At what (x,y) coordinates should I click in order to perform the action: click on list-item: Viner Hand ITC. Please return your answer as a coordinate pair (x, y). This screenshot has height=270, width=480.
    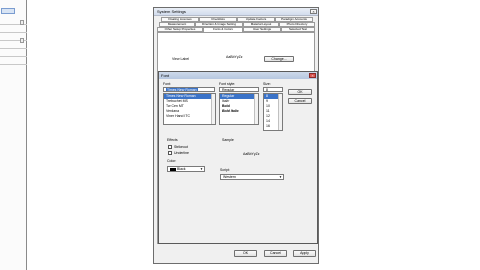
    Looking at the image, I should click on (189, 116).